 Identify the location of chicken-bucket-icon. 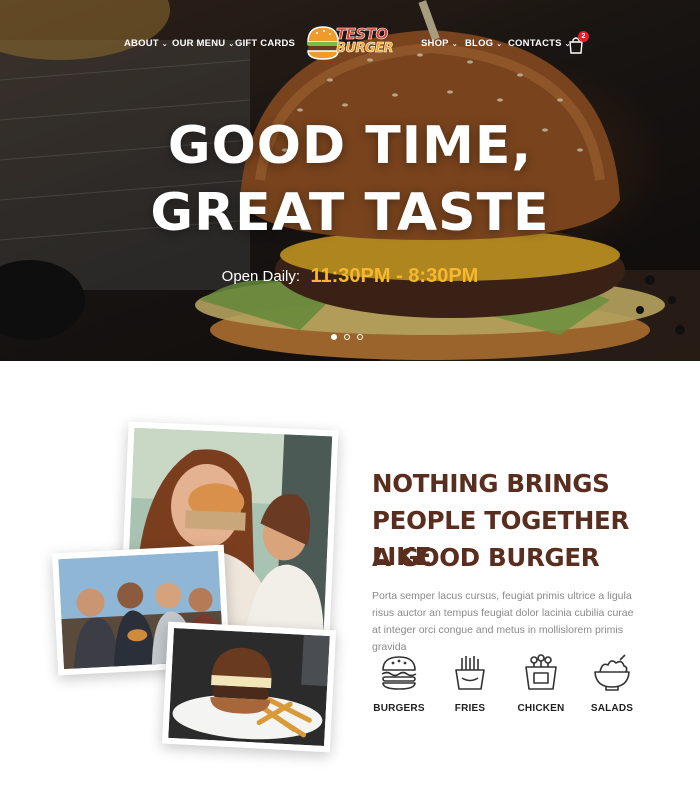
(541, 672).